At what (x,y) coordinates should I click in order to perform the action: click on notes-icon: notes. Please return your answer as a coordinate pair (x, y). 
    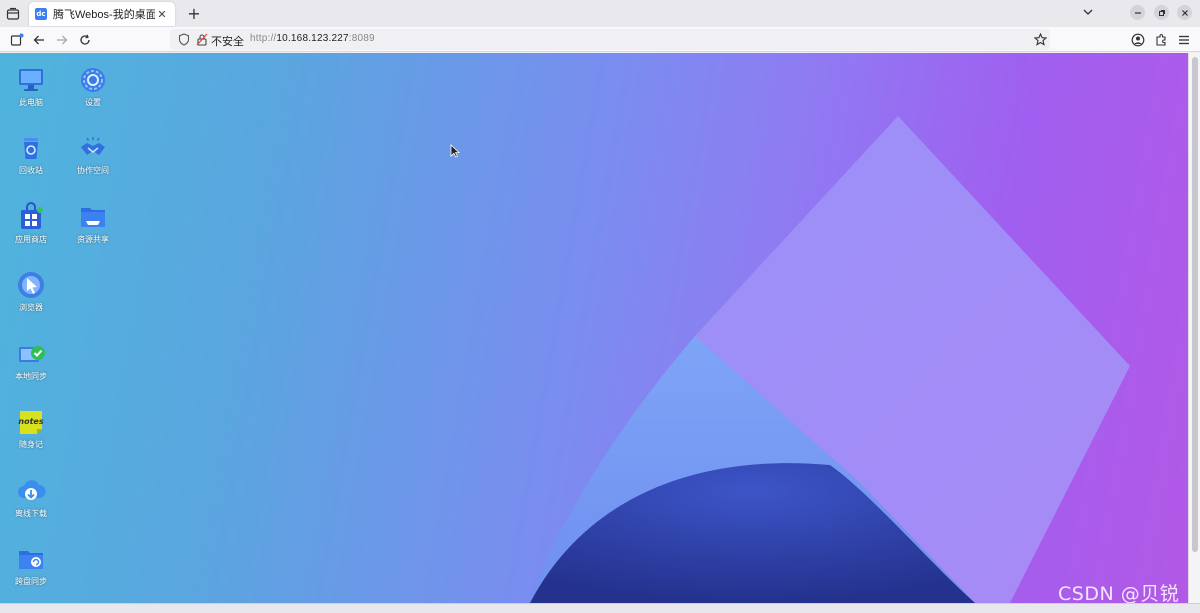
    Looking at the image, I should click on (31, 422).